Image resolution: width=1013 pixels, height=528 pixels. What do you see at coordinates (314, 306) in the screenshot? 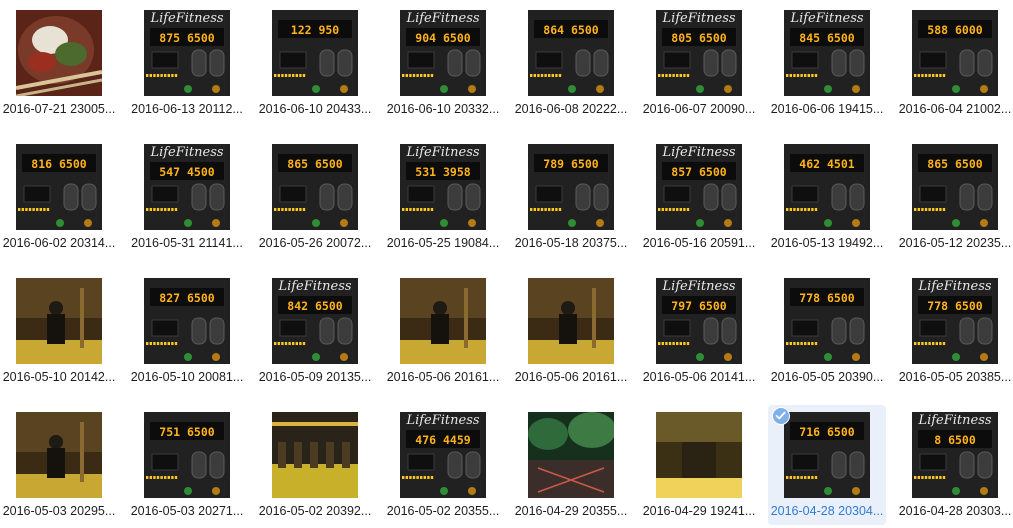
I see `svg-text: 842 6500` at bounding box center [314, 306].